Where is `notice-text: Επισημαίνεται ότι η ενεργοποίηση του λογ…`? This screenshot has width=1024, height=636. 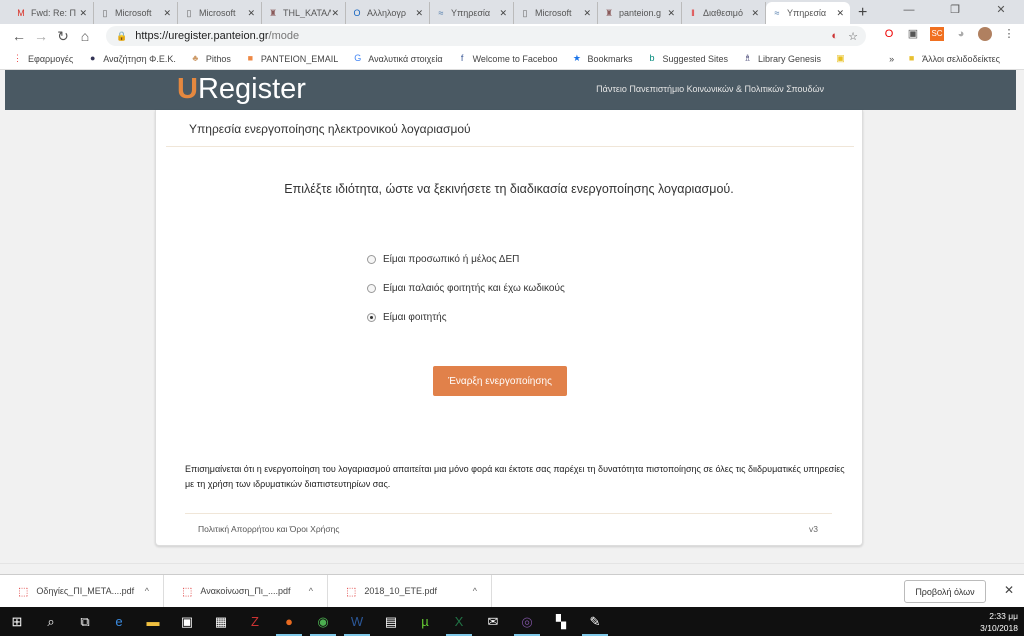 notice-text: Επισημαίνεται ότι η ενεργοποίηση του λογ… is located at coordinates (515, 476).